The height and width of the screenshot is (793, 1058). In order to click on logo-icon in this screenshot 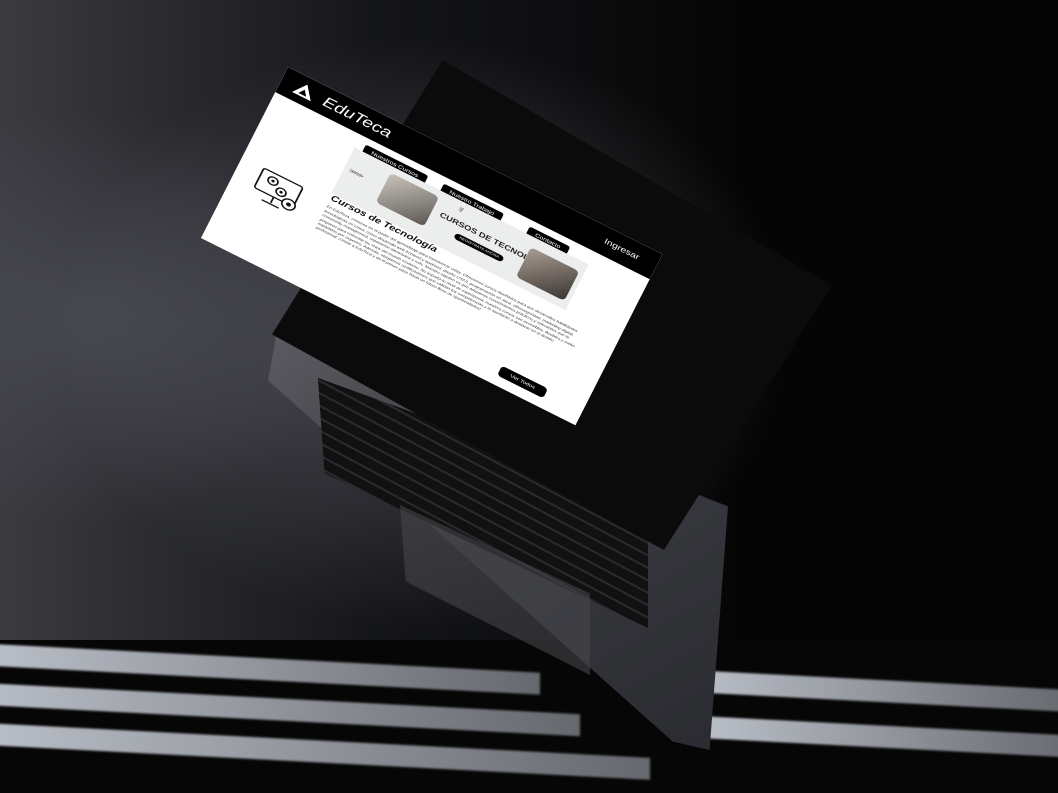, I will do `click(304, 90)`.